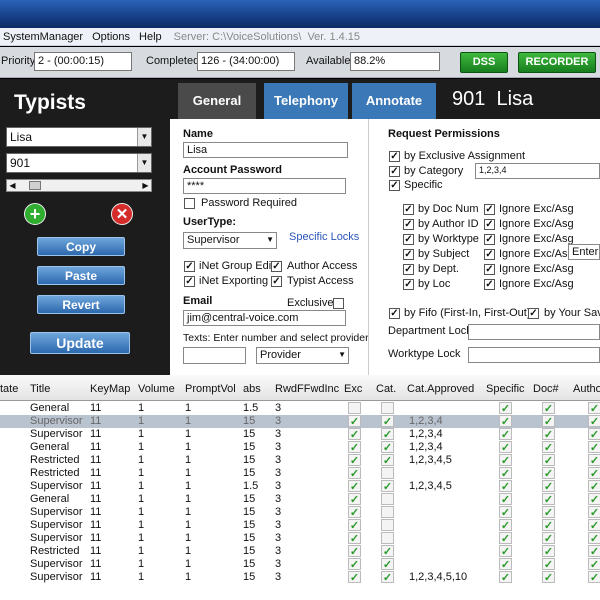  What do you see at coordinates (534, 355) in the screenshot?
I see `worktype-lock-input` at bounding box center [534, 355].